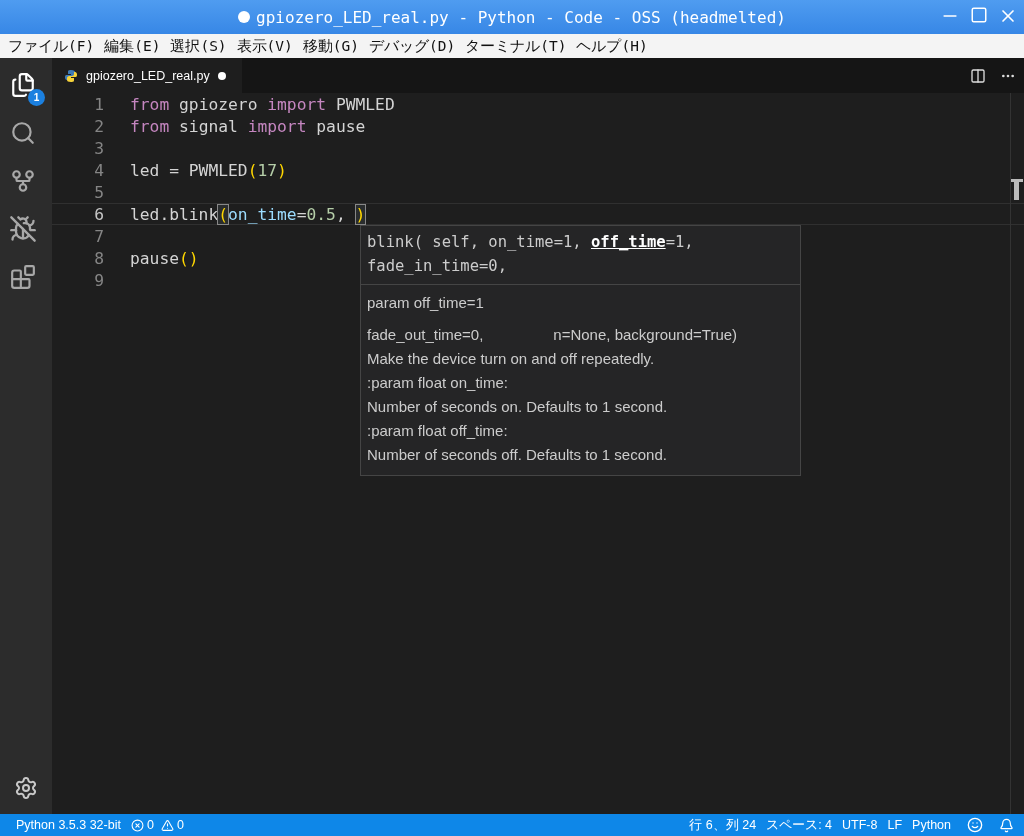 The image size is (1024, 836). What do you see at coordinates (98, 192) in the screenshot?
I see `line-number: 5` at bounding box center [98, 192].